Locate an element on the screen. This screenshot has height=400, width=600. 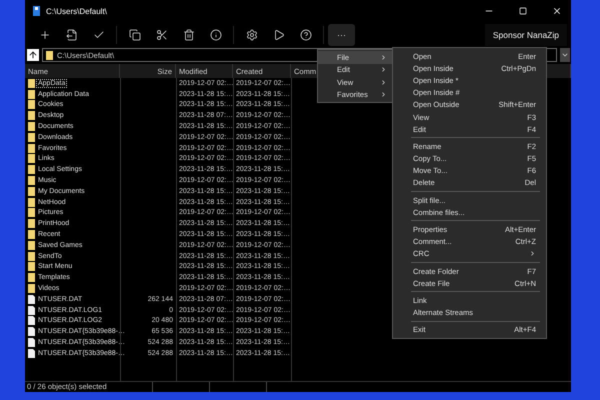
copy-icon is located at coordinates (134, 35).